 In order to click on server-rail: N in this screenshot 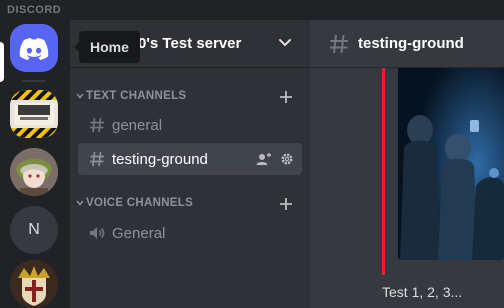, I will do `click(35, 164)`.